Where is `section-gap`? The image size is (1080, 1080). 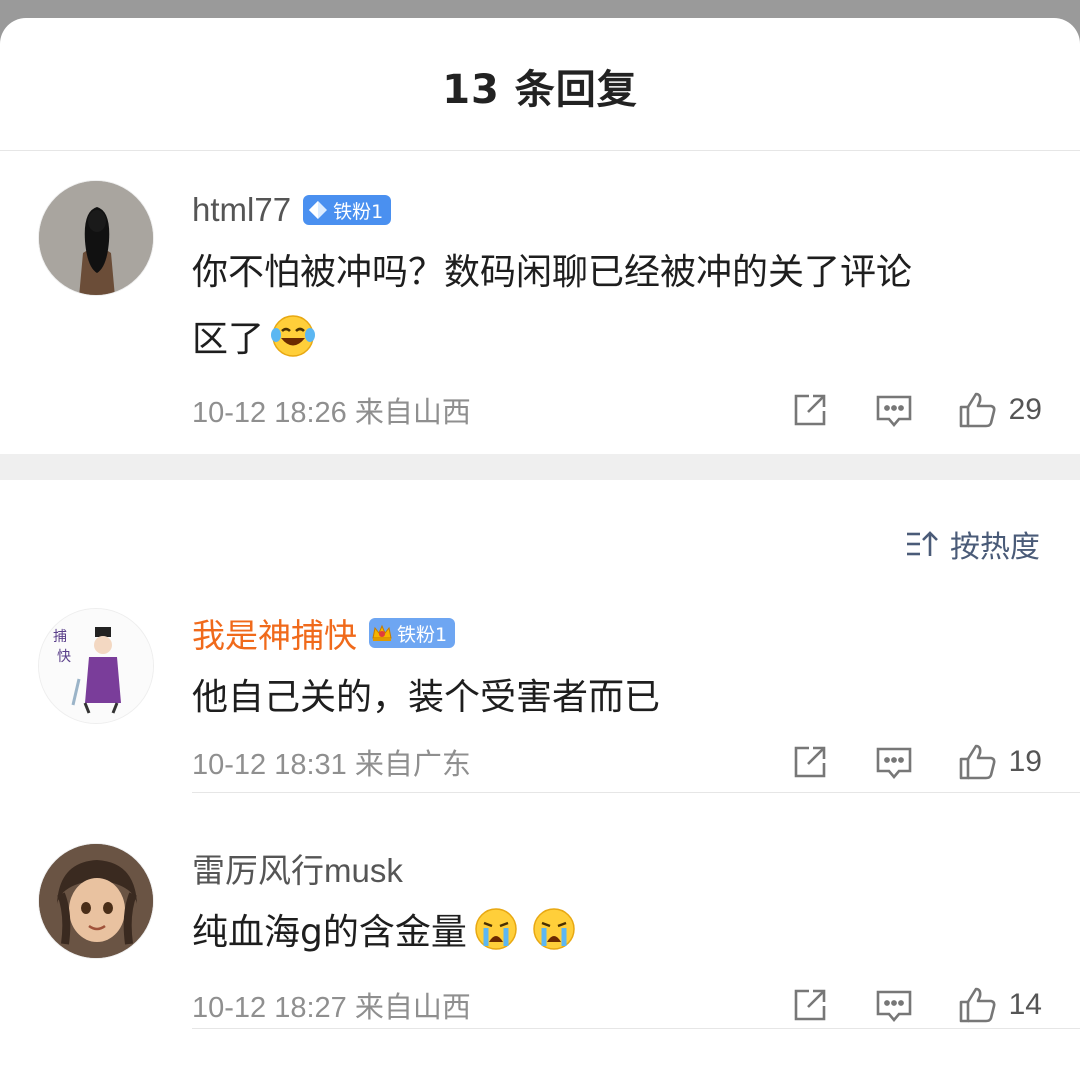
section-gap is located at coordinates (540, 467).